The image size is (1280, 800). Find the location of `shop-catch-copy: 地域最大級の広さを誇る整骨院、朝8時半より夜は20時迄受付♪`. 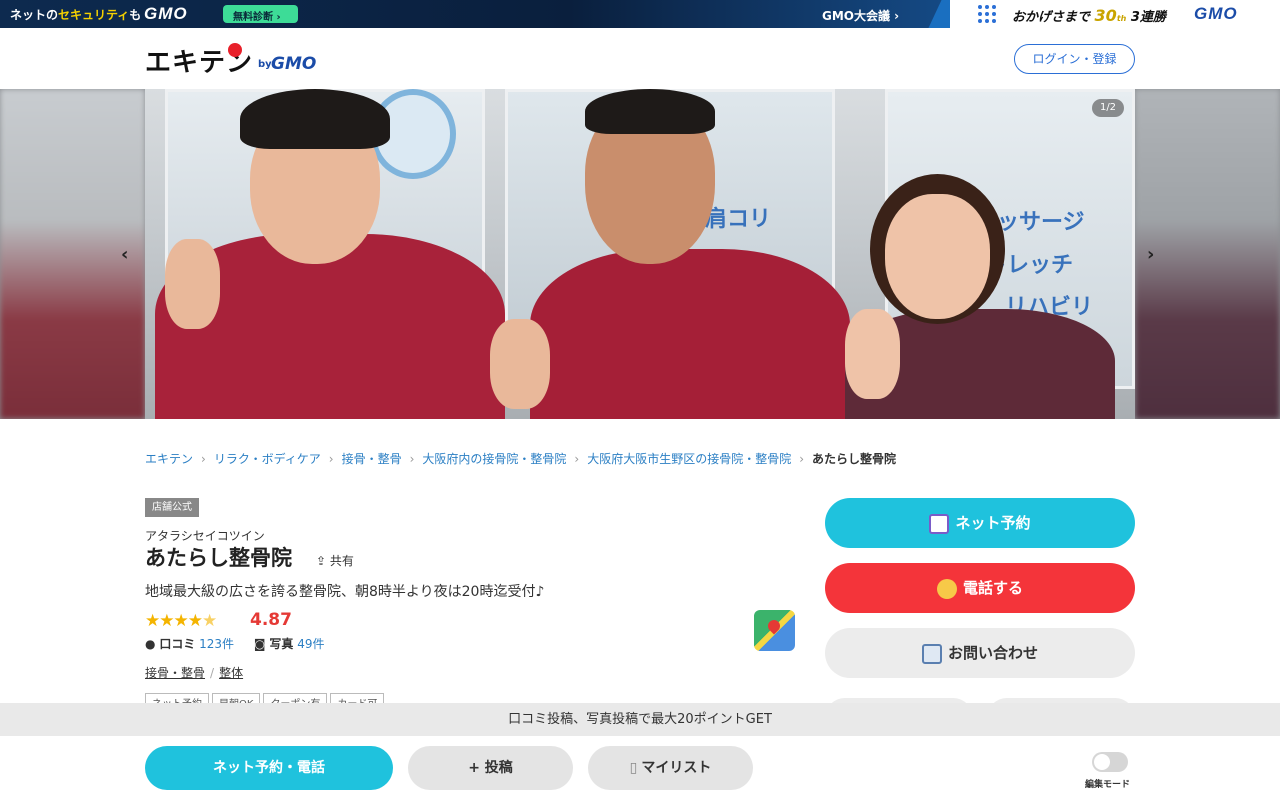

shop-catch-copy: 地域最大級の広さを誇る整骨院、朝8時半より夜は20時迄受付♪ is located at coordinates (345, 592).